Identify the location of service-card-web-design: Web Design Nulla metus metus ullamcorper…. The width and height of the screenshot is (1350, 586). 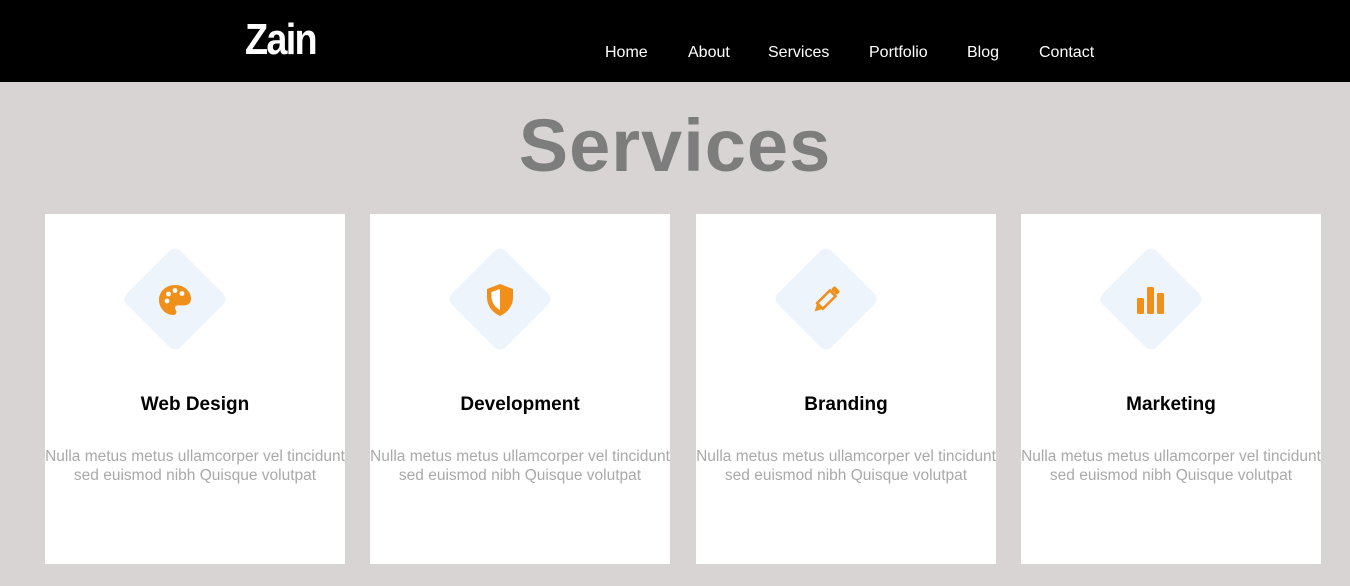
(195, 389).